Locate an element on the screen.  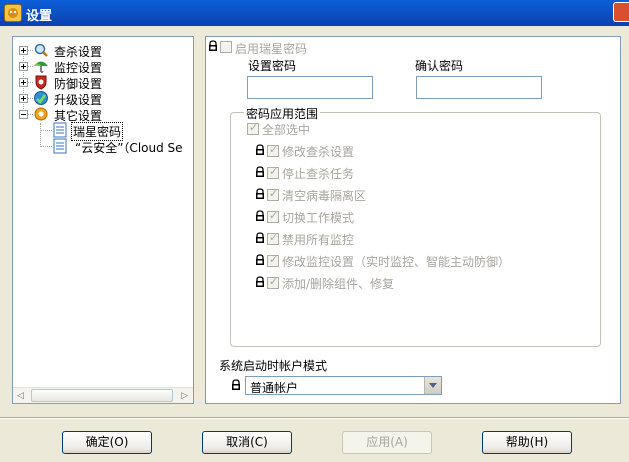
tree-item-monitor: 监控设置 is located at coordinates (103, 66).